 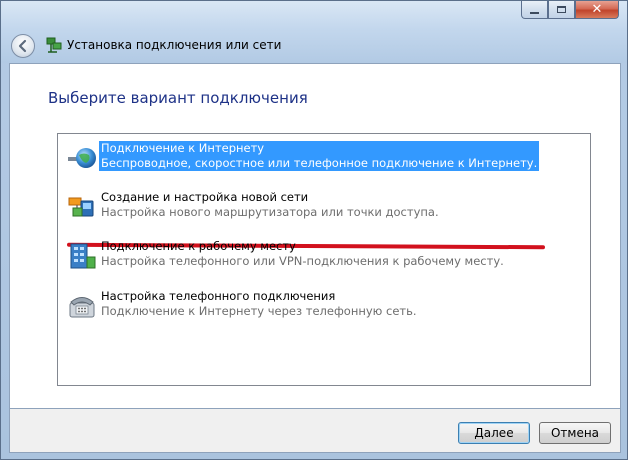 What do you see at coordinates (183, 148) in the screenshot?
I see `option-title: Подключение к Интернету` at bounding box center [183, 148].